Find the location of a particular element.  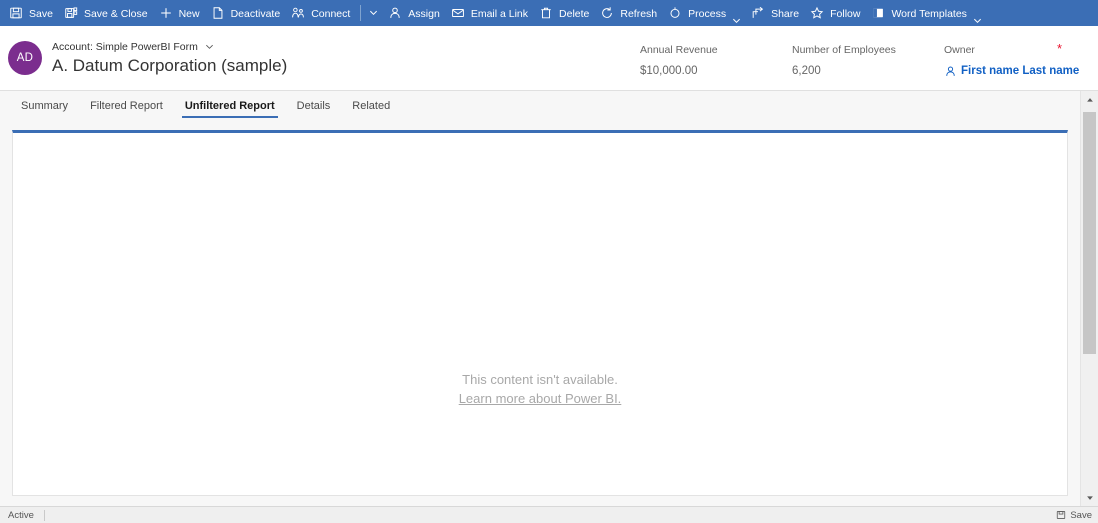

command-deactivate-label: Deactivate is located at coordinates (255, 13).